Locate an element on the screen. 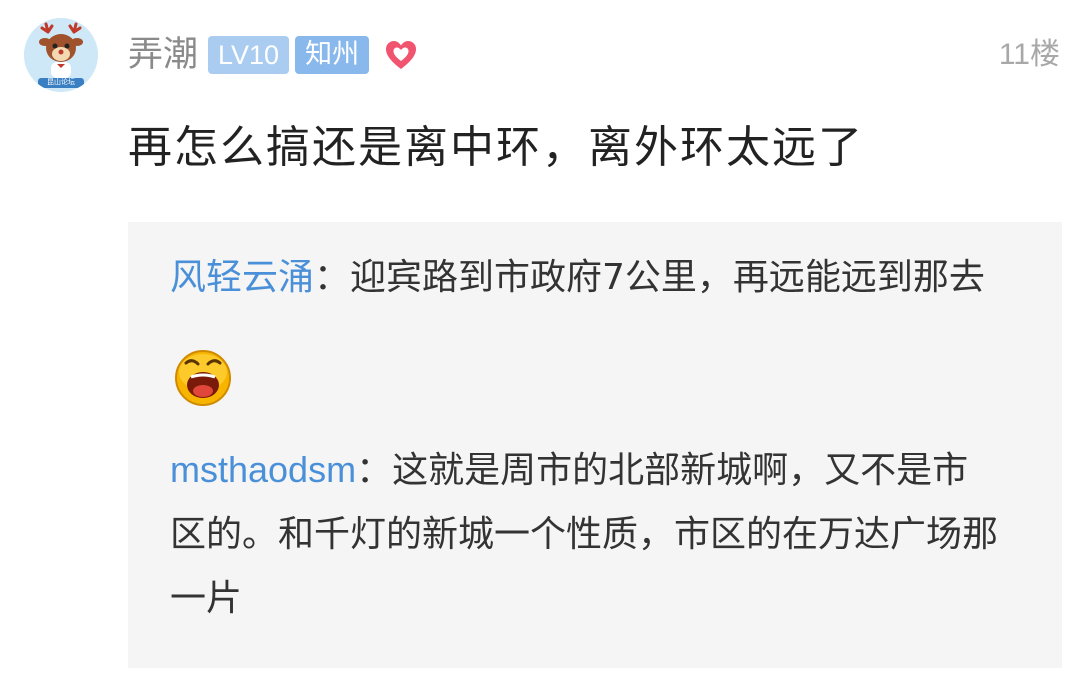  level-badge: LV10 is located at coordinates (249, 55).